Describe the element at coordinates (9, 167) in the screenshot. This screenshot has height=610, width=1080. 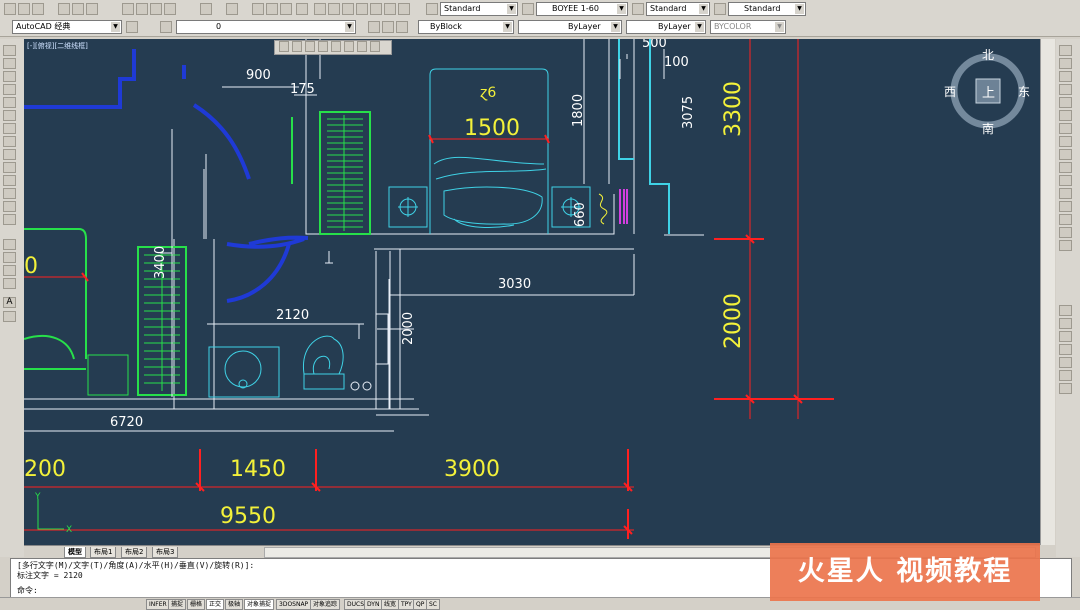
I see `ellipse-icon` at that location.